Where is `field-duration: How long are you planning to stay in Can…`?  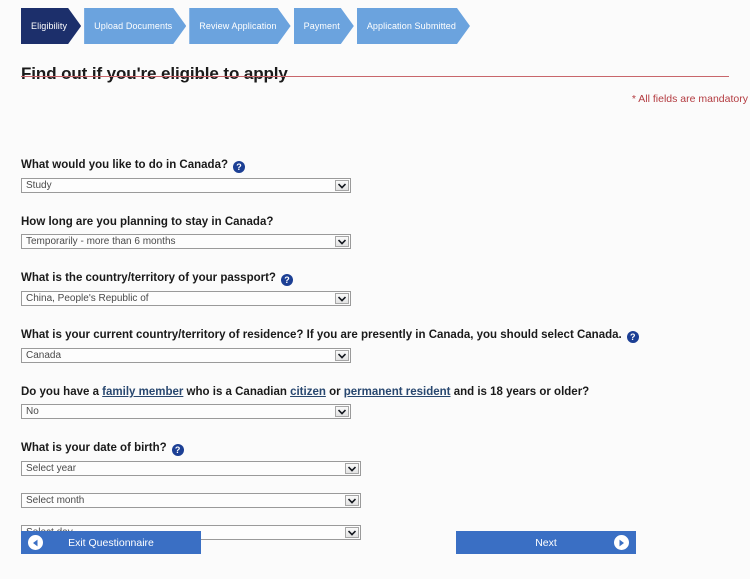 field-duration: How long are you planning to stay in Can… is located at coordinates (376, 232).